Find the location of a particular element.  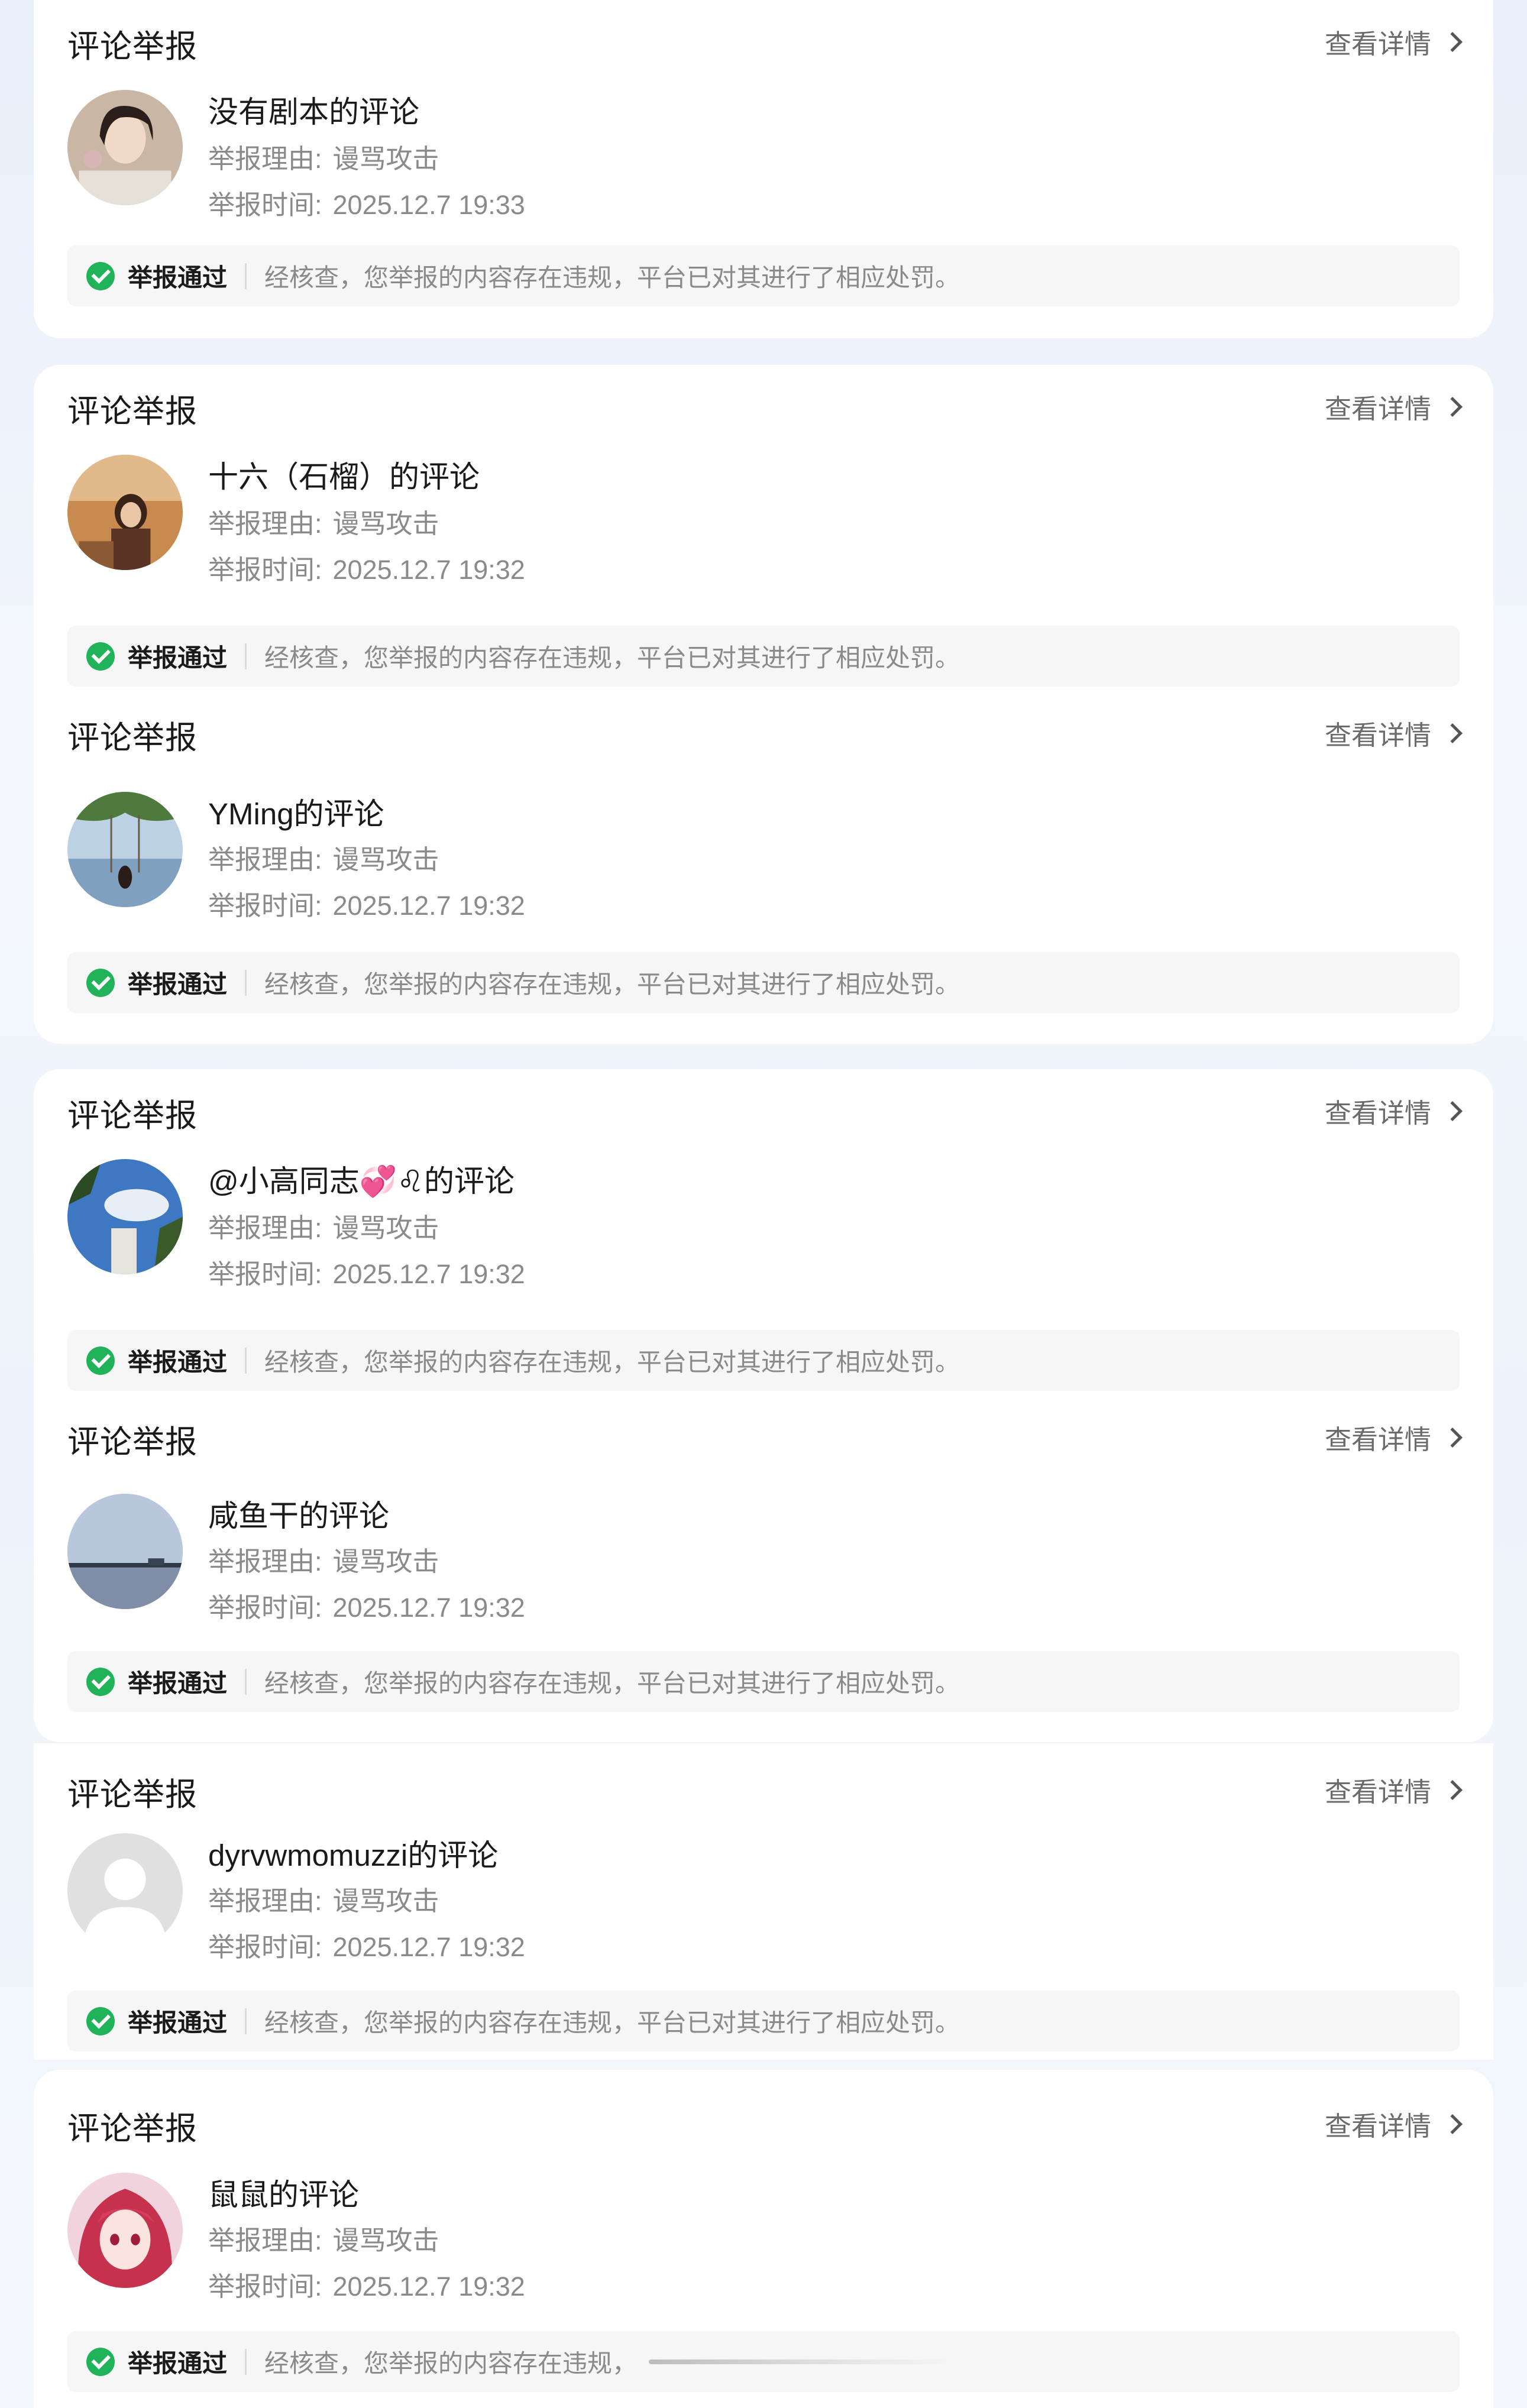

anime-girl-avatar-icon is located at coordinates (125, 2230).